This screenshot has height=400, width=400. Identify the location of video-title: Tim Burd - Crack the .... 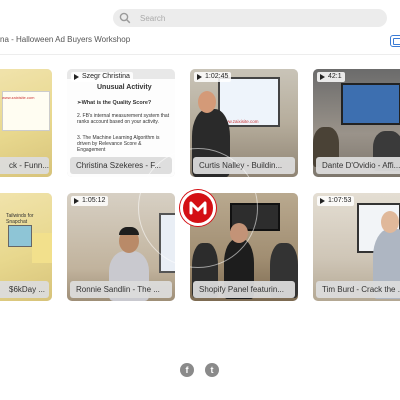
(358, 289).